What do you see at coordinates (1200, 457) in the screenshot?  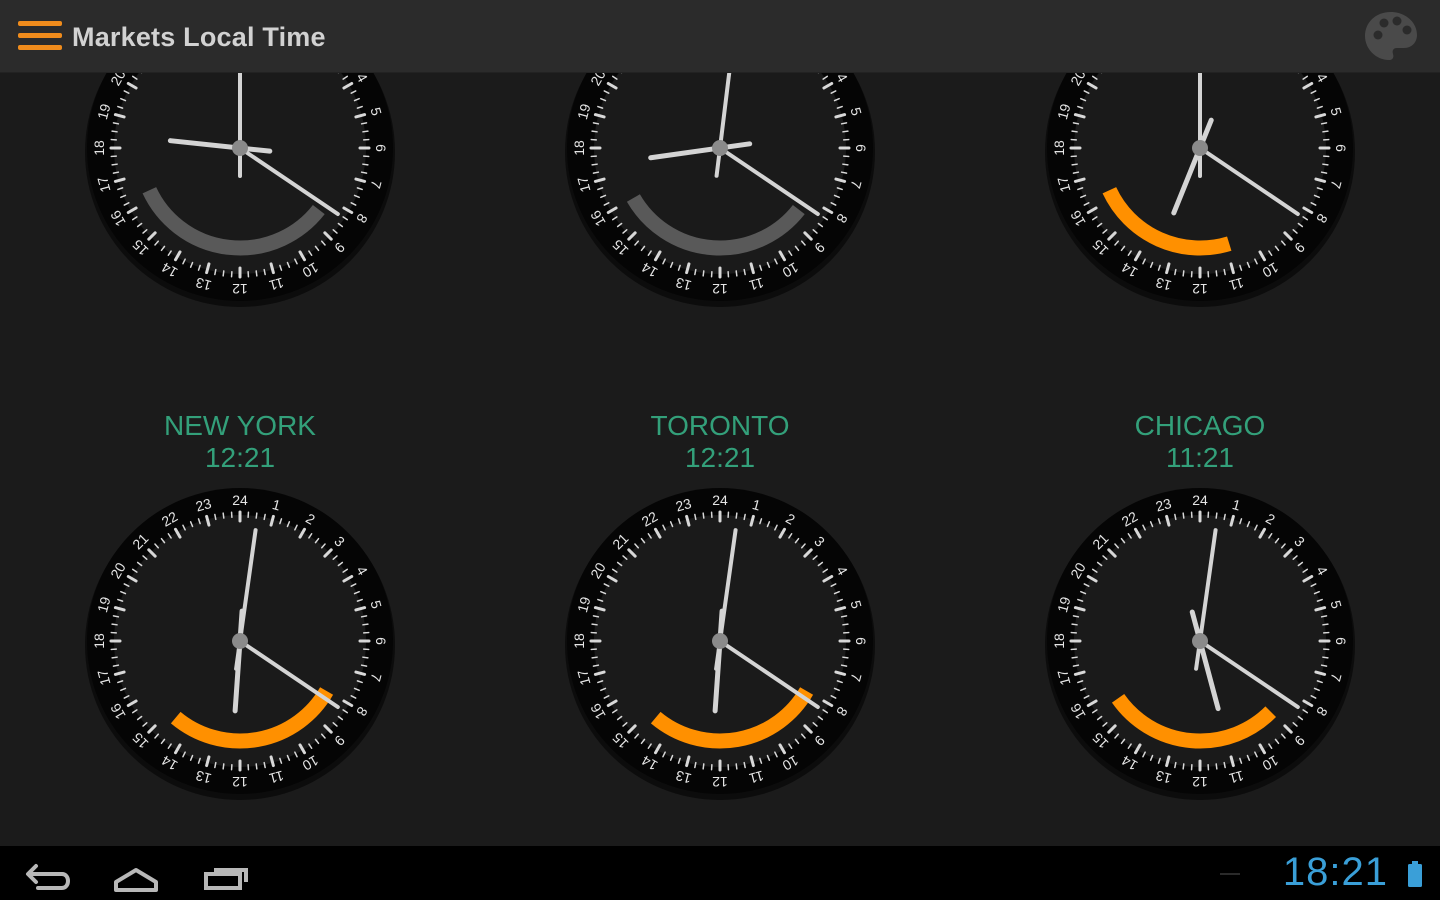 I see `city-time: 11:21` at bounding box center [1200, 457].